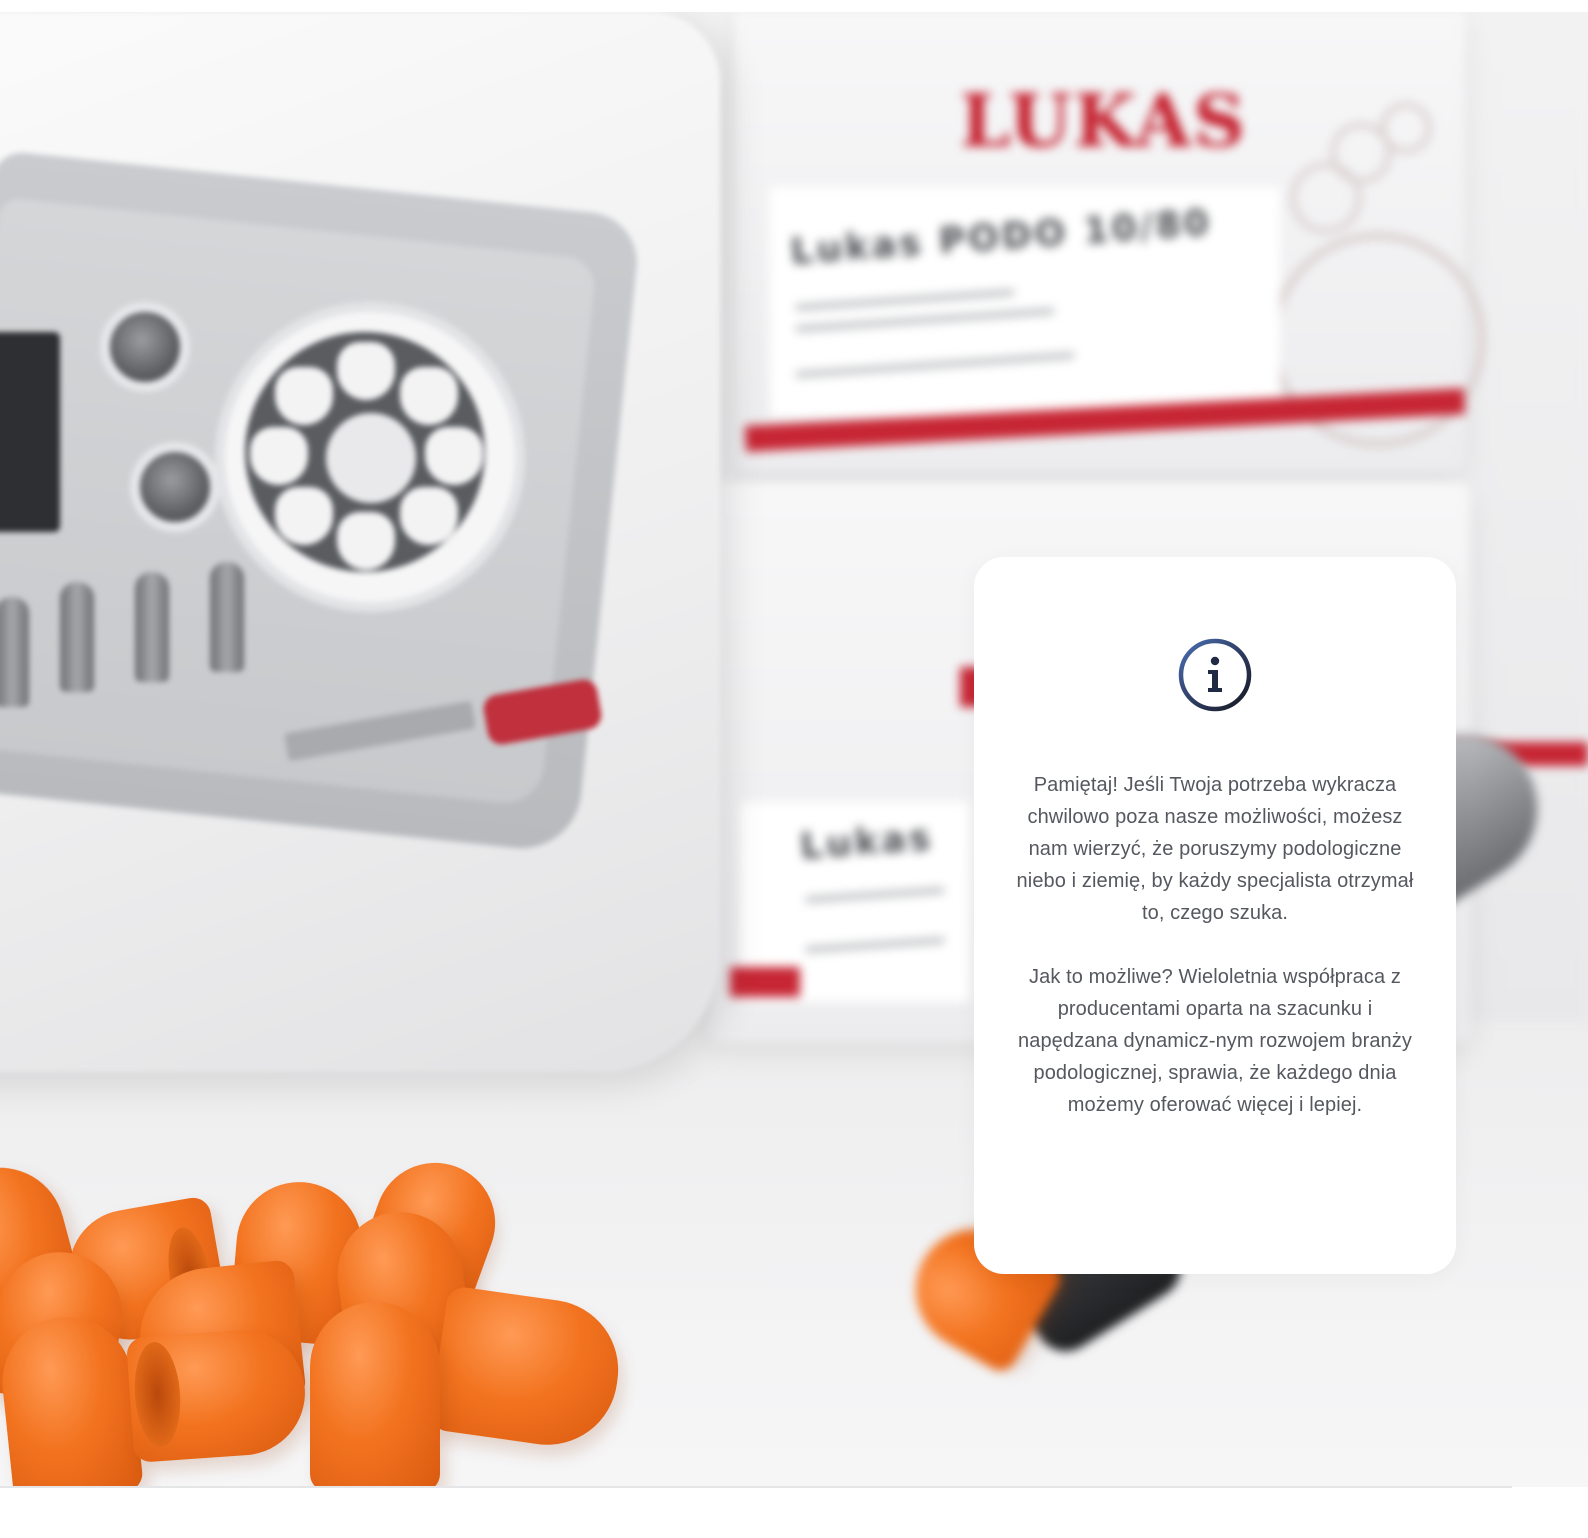 This screenshot has height=1538, width=1588. I want to click on device-screen, so click(30, 432).